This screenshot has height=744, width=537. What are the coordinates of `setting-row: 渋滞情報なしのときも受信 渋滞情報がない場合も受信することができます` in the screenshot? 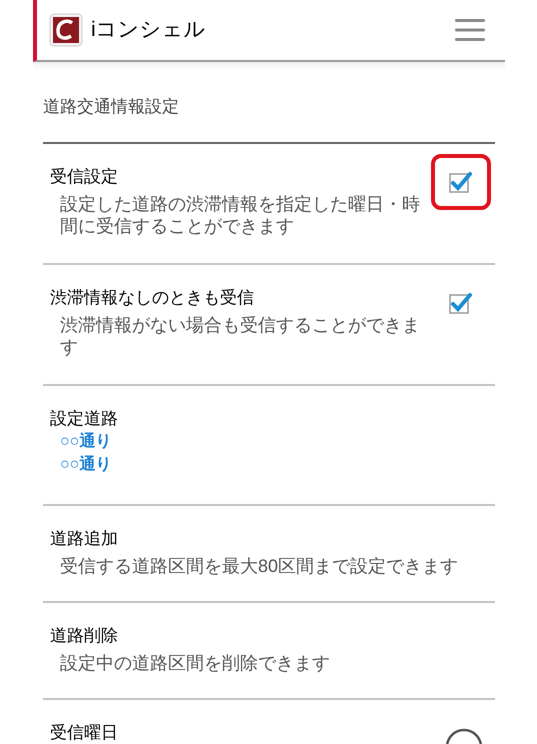 It's located at (269, 325).